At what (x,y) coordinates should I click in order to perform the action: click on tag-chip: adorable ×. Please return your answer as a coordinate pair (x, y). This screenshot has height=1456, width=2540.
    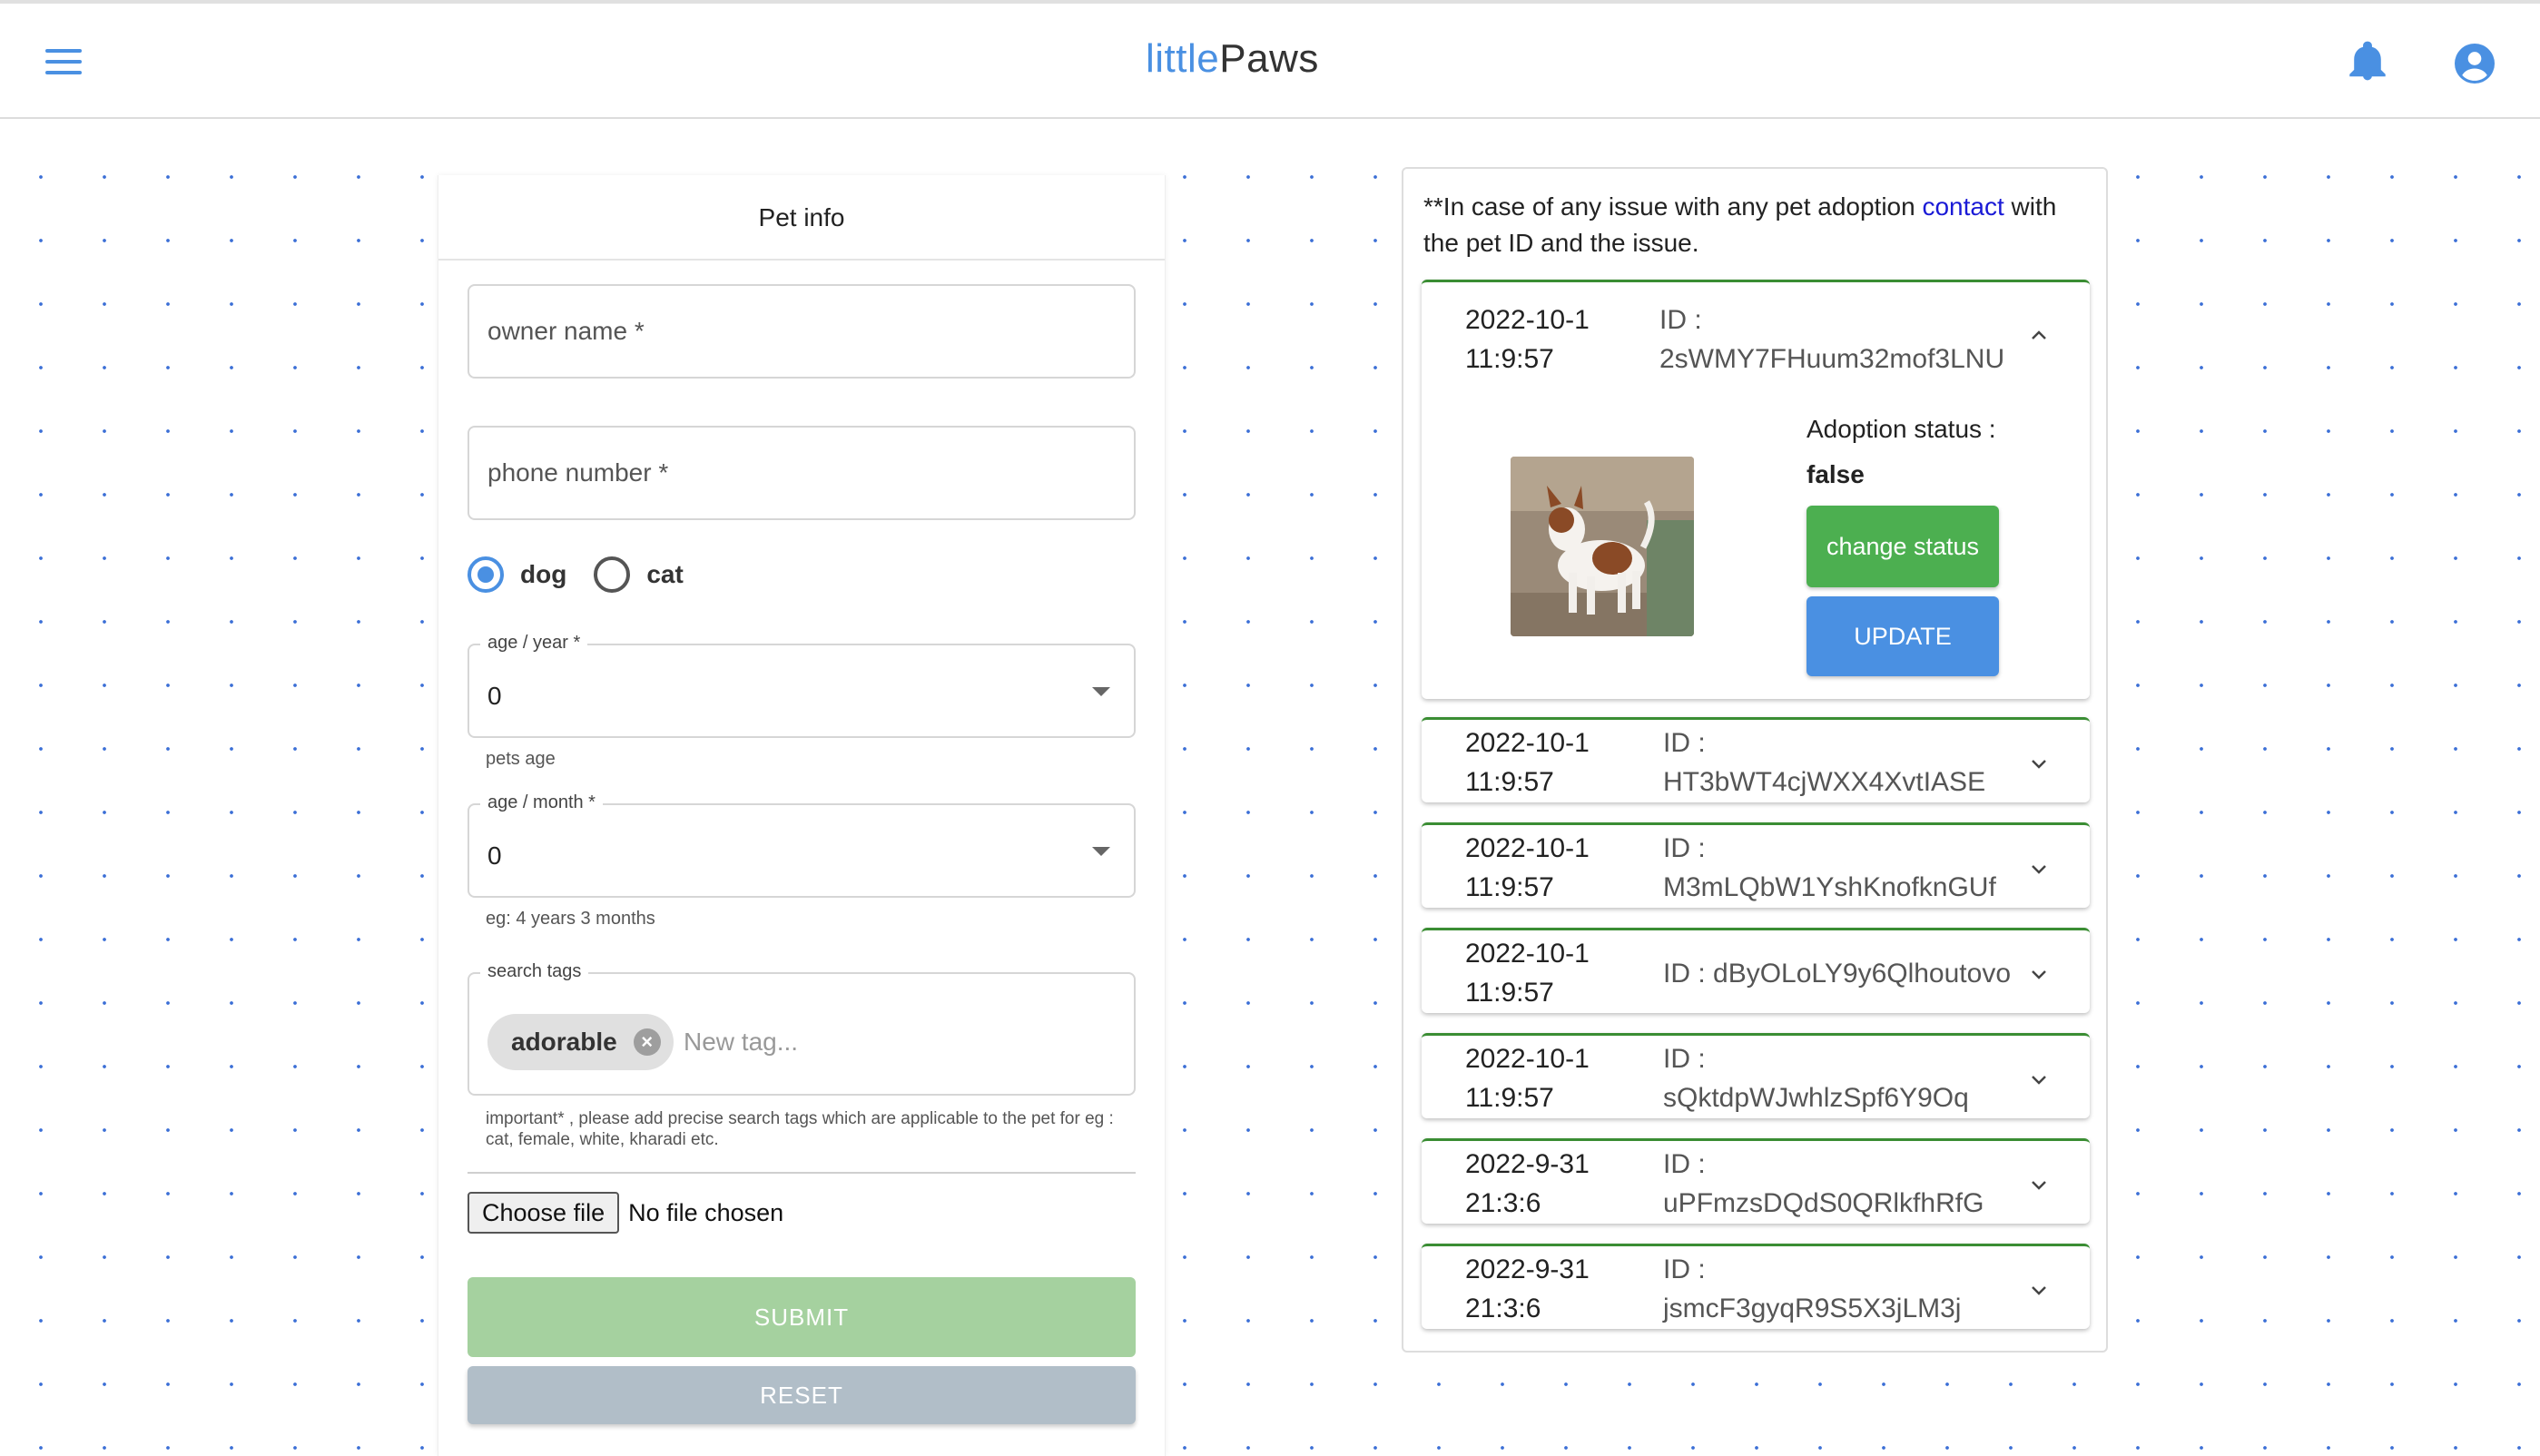
    Looking at the image, I should click on (580, 1042).